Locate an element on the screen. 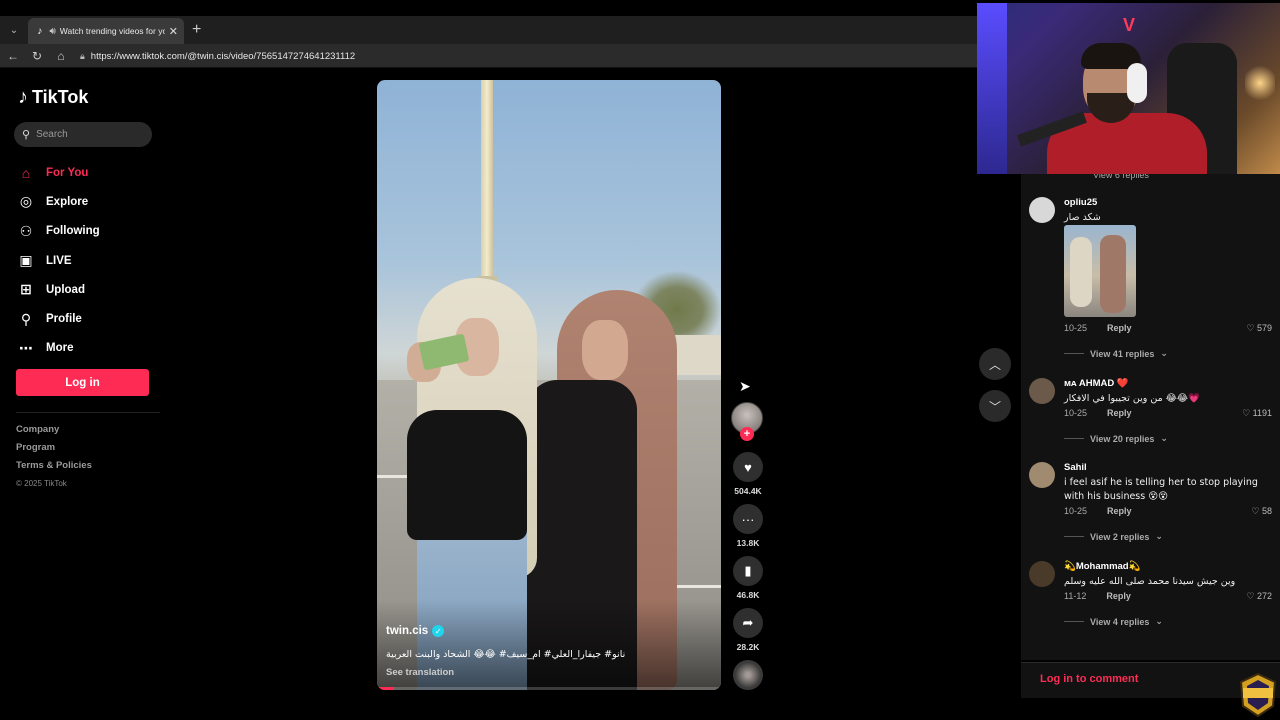  comment-like: ♡ 579 is located at coordinates (1259, 328).